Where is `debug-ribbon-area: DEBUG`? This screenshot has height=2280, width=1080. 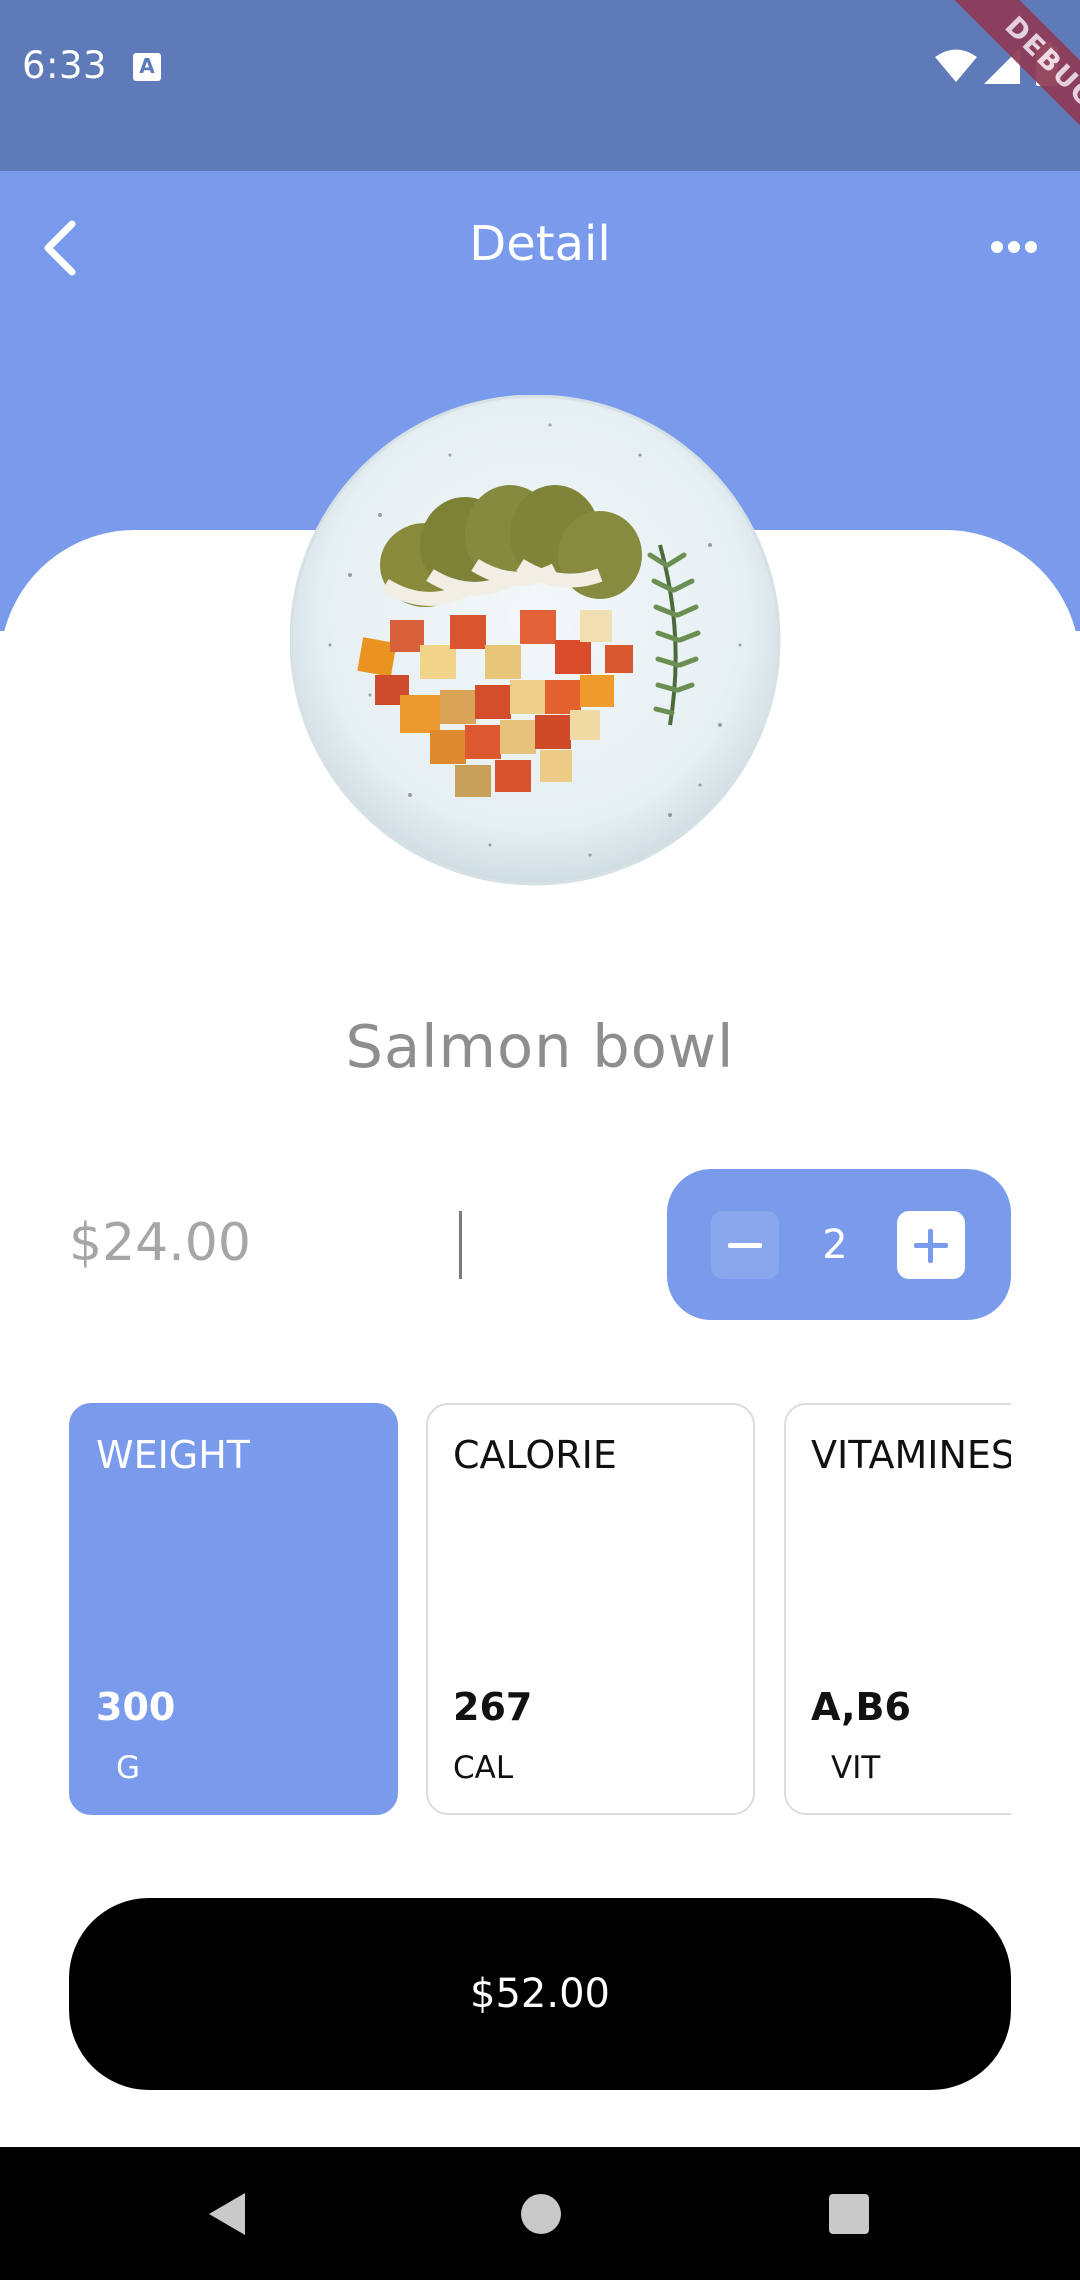
debug-ribbon-area: DEBUG is located at coordinates (540, 85).